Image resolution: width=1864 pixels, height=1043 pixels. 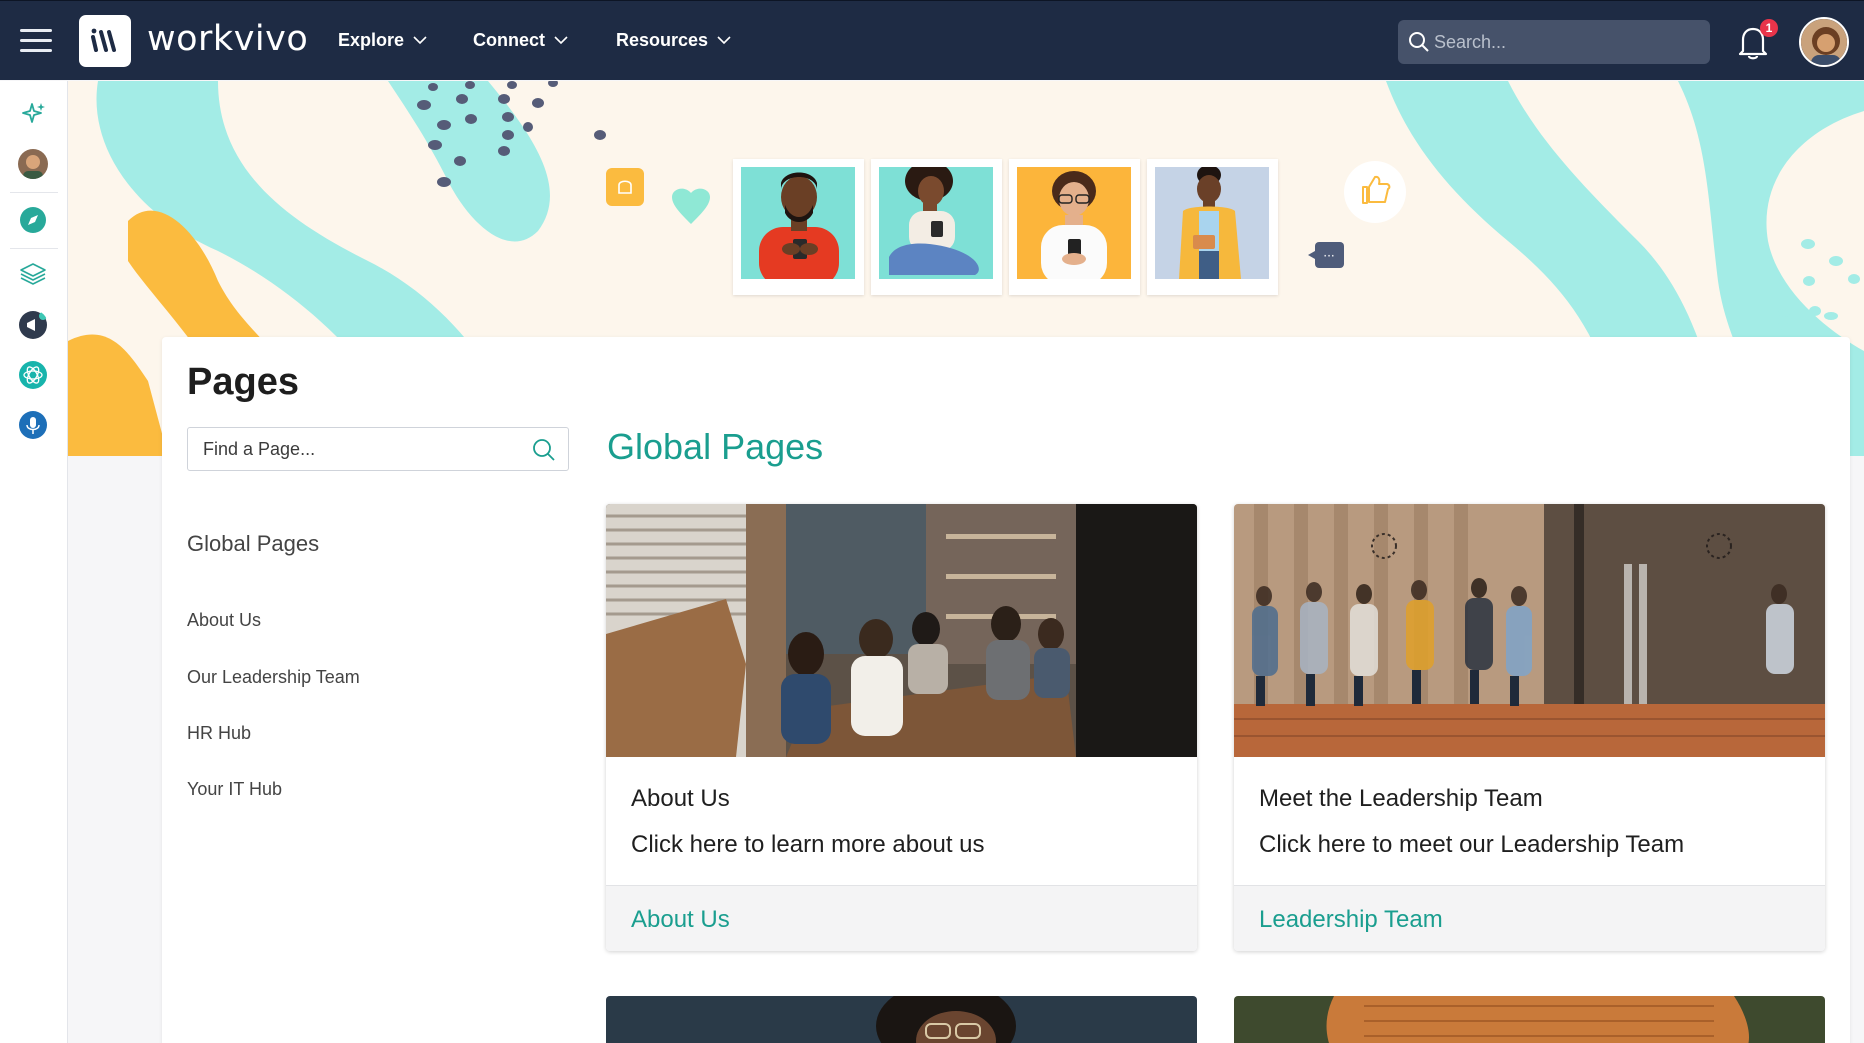 I want to click on hamburger-menu-icon, so click(x=36, y=41).